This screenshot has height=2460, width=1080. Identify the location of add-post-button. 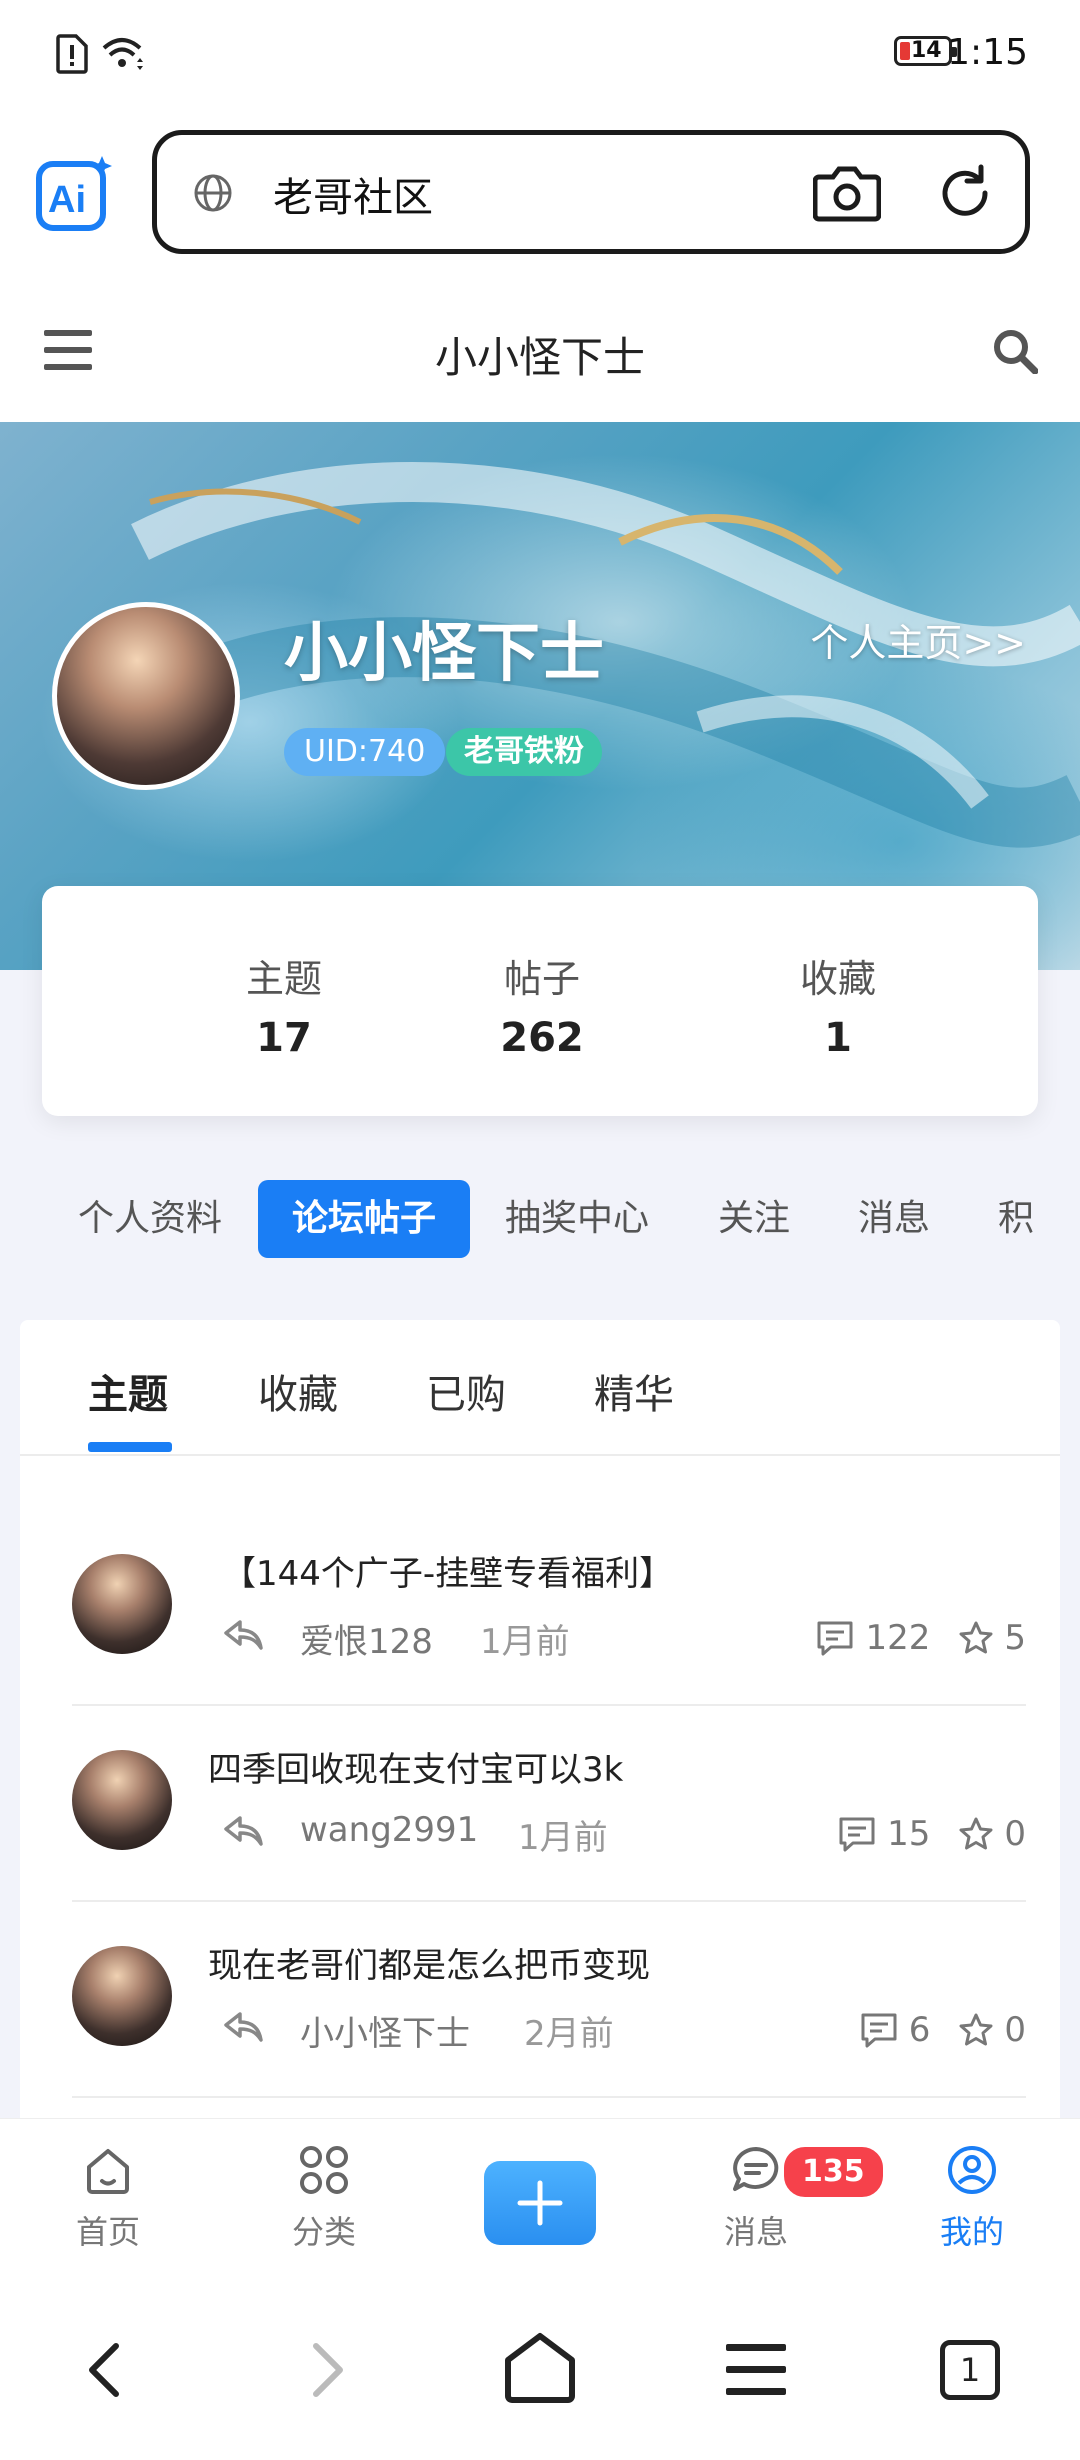
(540, 2203).